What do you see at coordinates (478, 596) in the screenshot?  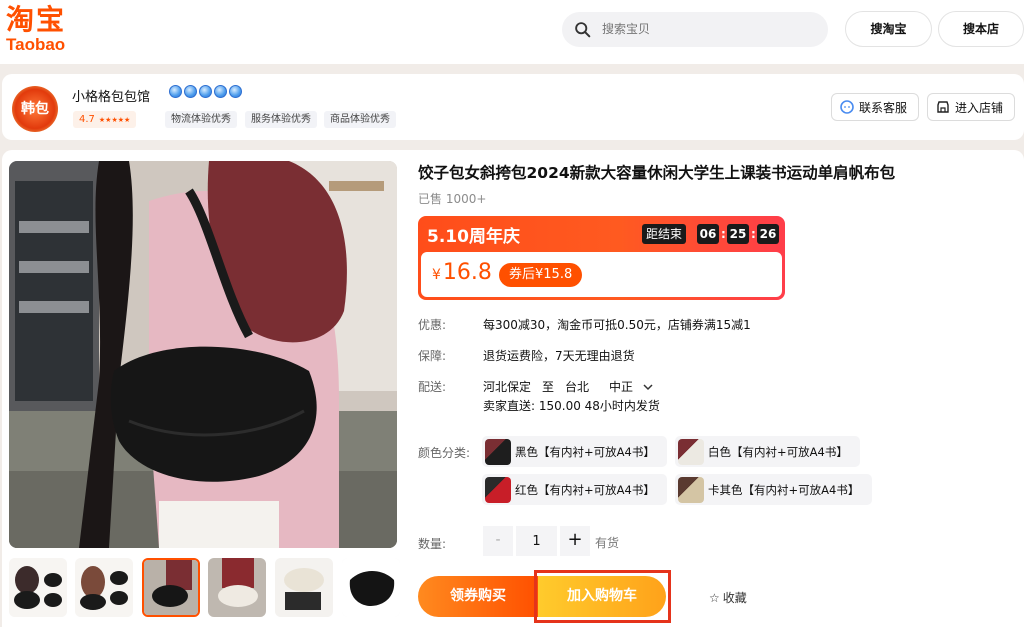 I see `buy-with-coupon-button: 领券购买` at bounding box center [478, 596].